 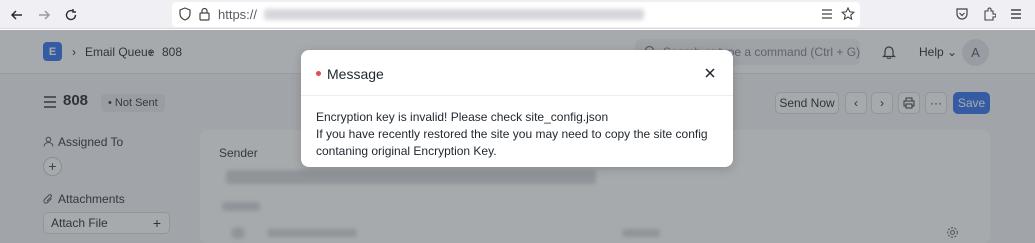 What do you see at coordinates (71, 15) in the screenshot?
I see `reload-icon` at bounding box center [71, 15].